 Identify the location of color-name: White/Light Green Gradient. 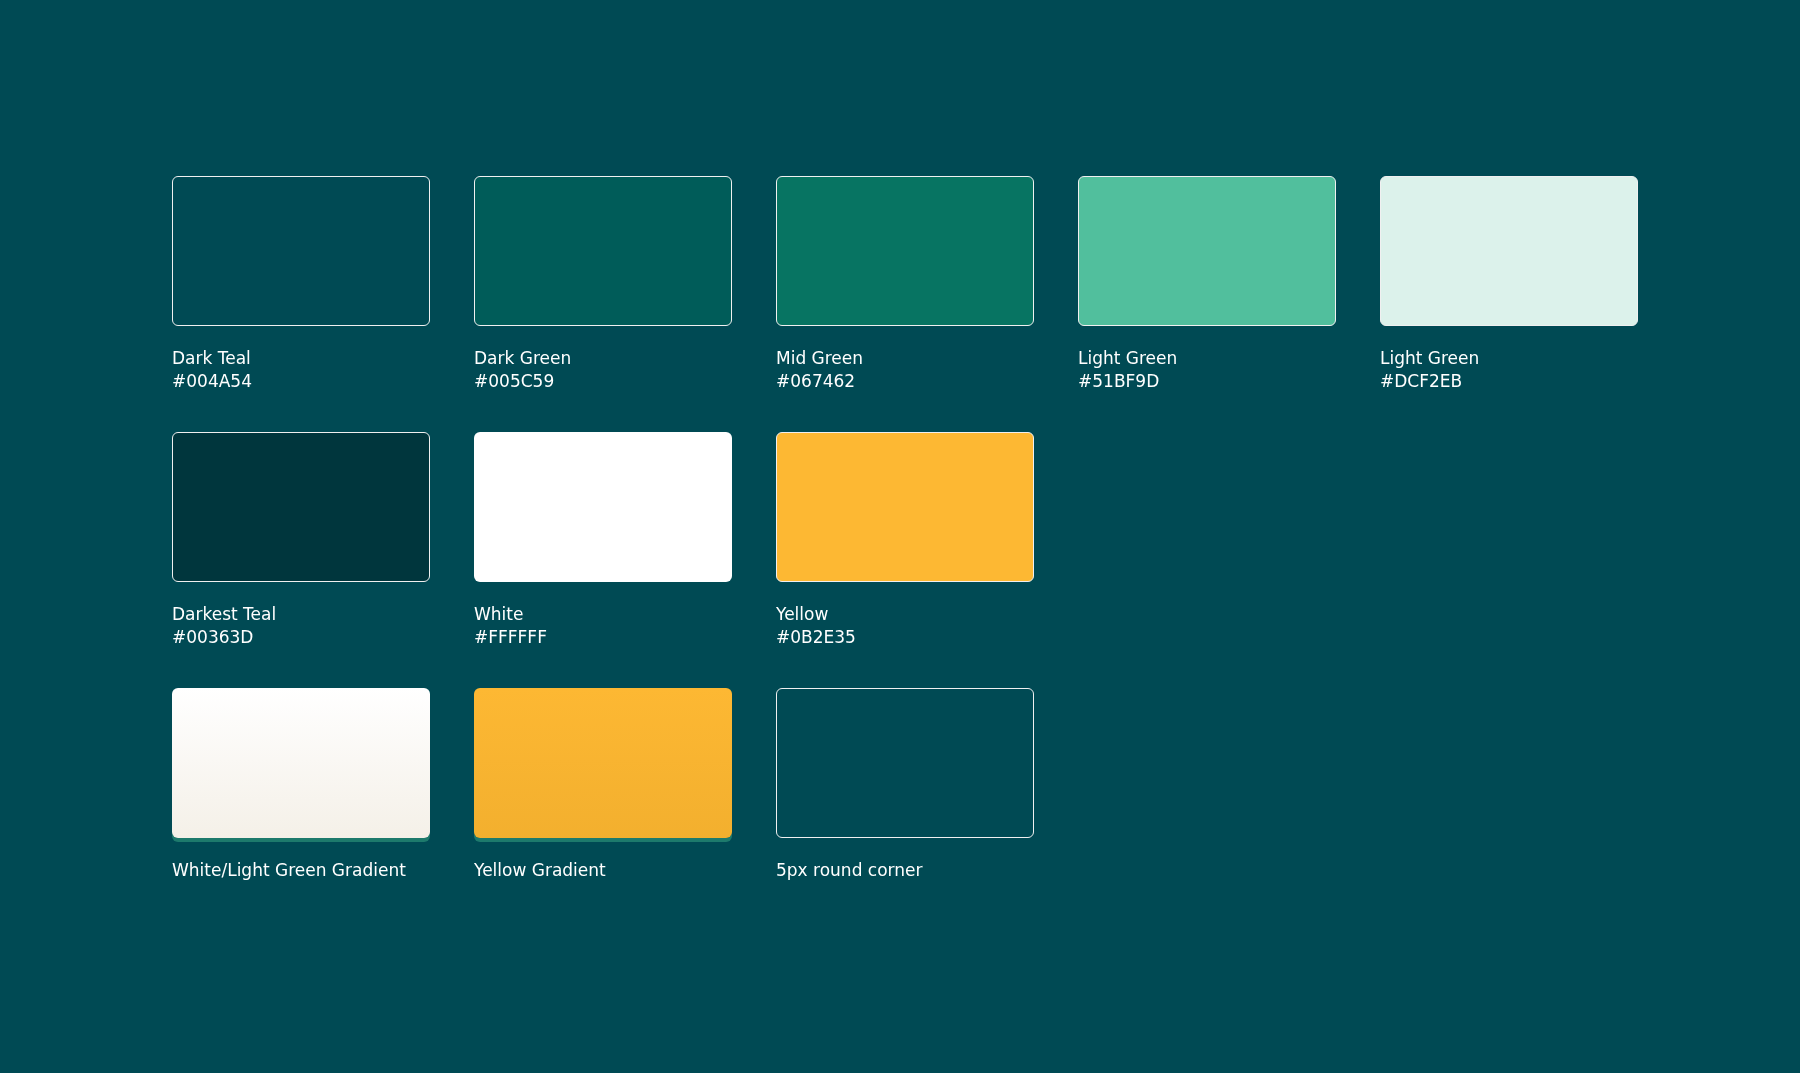
(289, 870).